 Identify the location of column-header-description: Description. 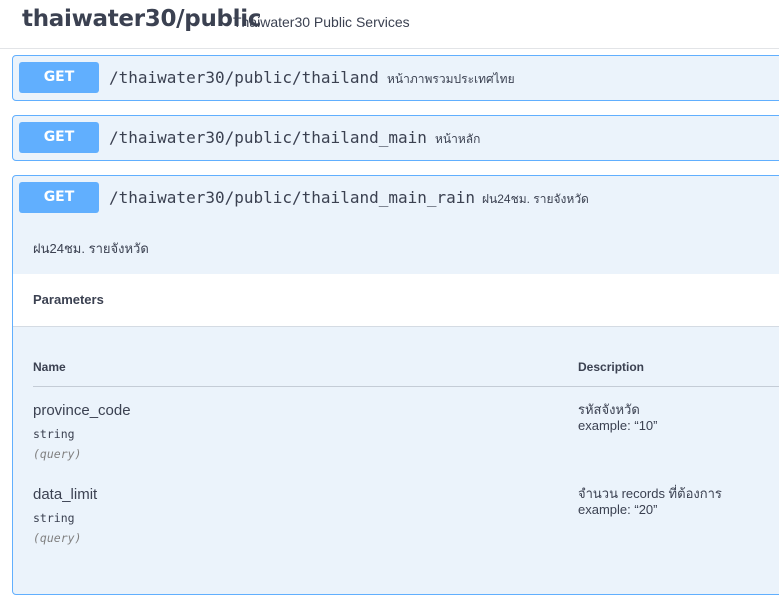
(611, 367).